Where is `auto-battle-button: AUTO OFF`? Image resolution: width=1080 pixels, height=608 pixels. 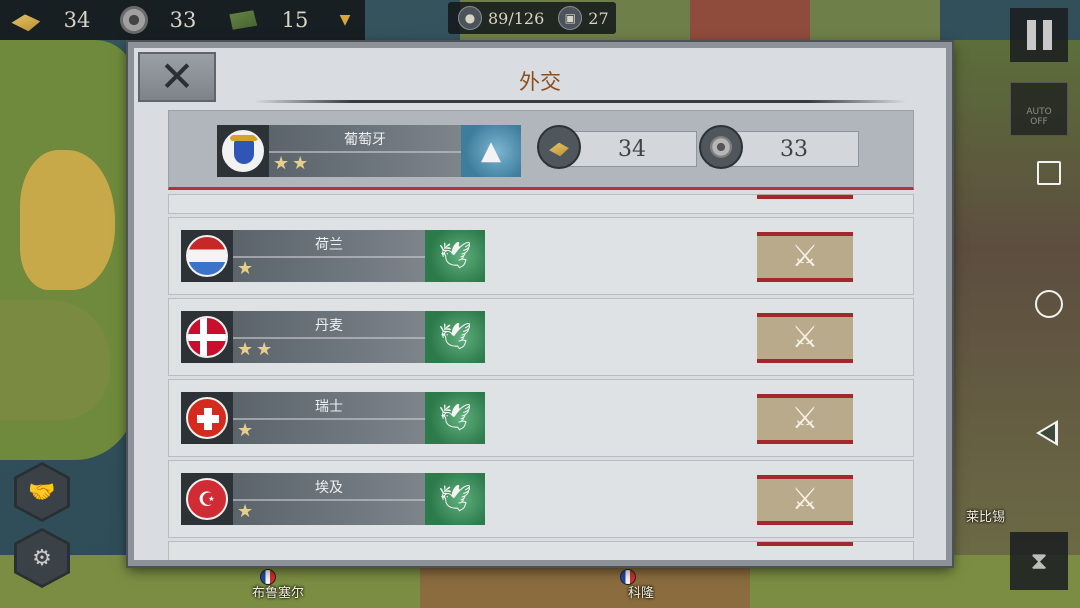
auto-battle-button: AUTO OFF is located at coordinates (1039, 109).